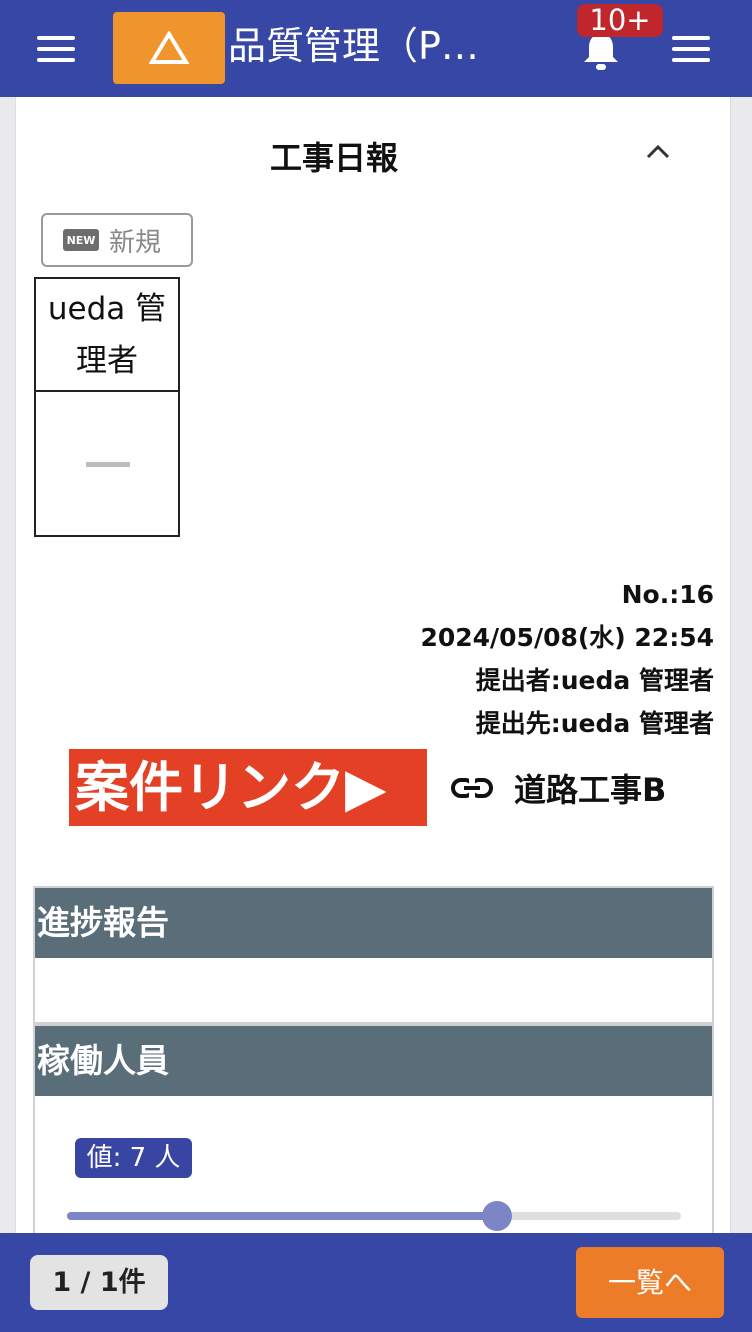  Describe the element at coordinates (376, 1282) in the screenshot. I see `bottom-bar: 1 / 1件 一覧へ` at that location.